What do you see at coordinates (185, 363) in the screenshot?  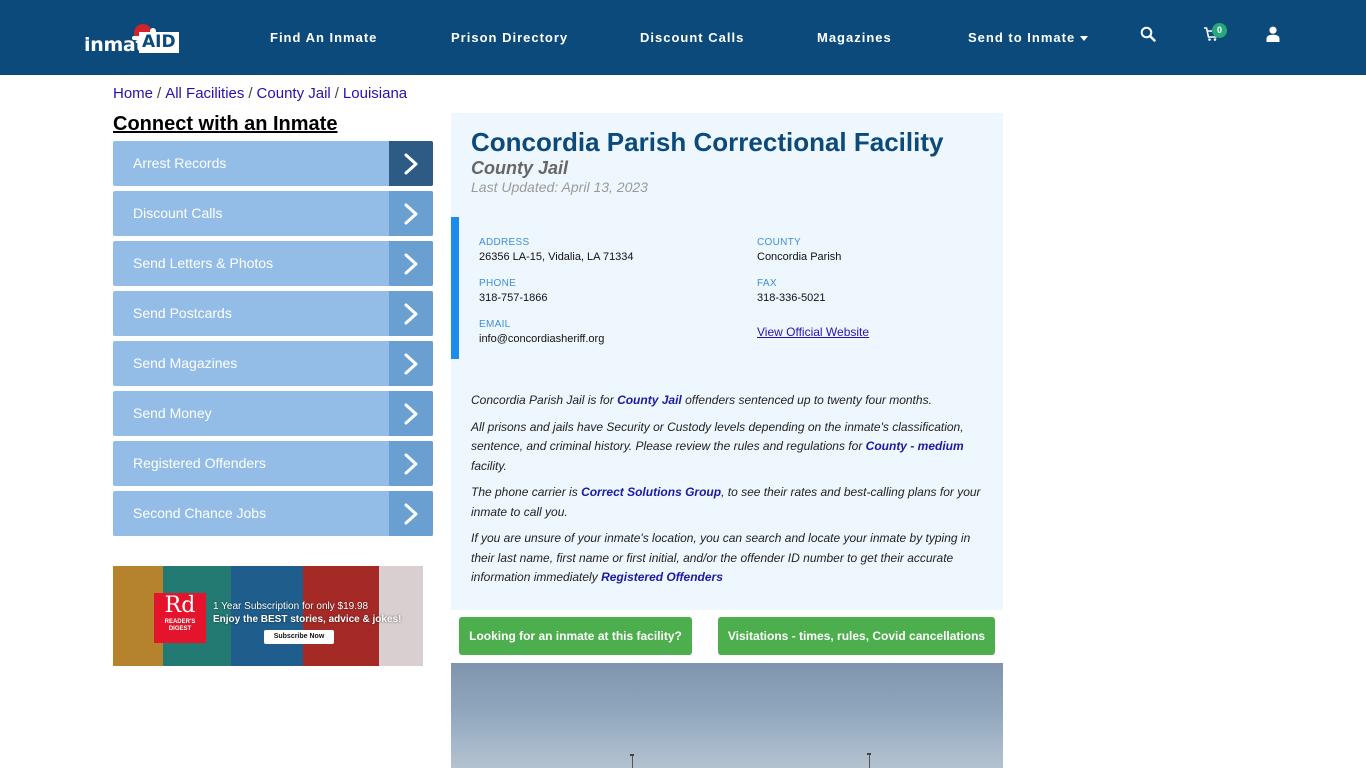 I see `sidebar-item-label: Send Magazines` at bounding box center [185, 363].